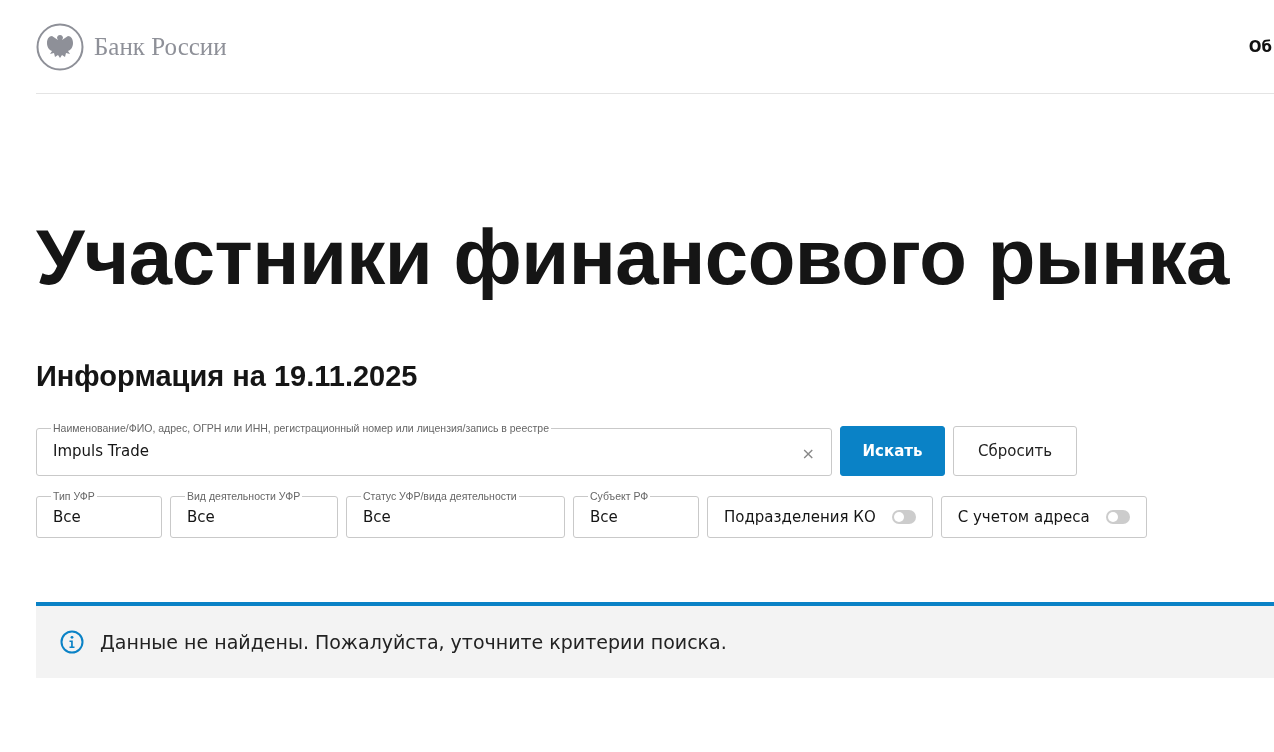  I want to click on info-date-heading: Информация на 19.11.2025, so click(227, 376).